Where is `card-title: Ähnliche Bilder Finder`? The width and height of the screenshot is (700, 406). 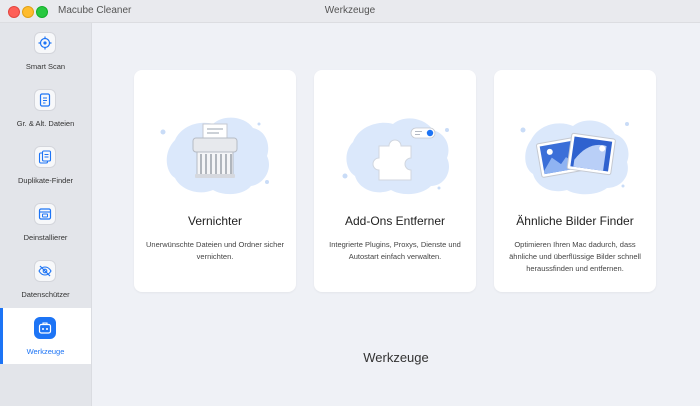 card-title: Ähnliche Bilder Finder is located at coordinates (575, 221).